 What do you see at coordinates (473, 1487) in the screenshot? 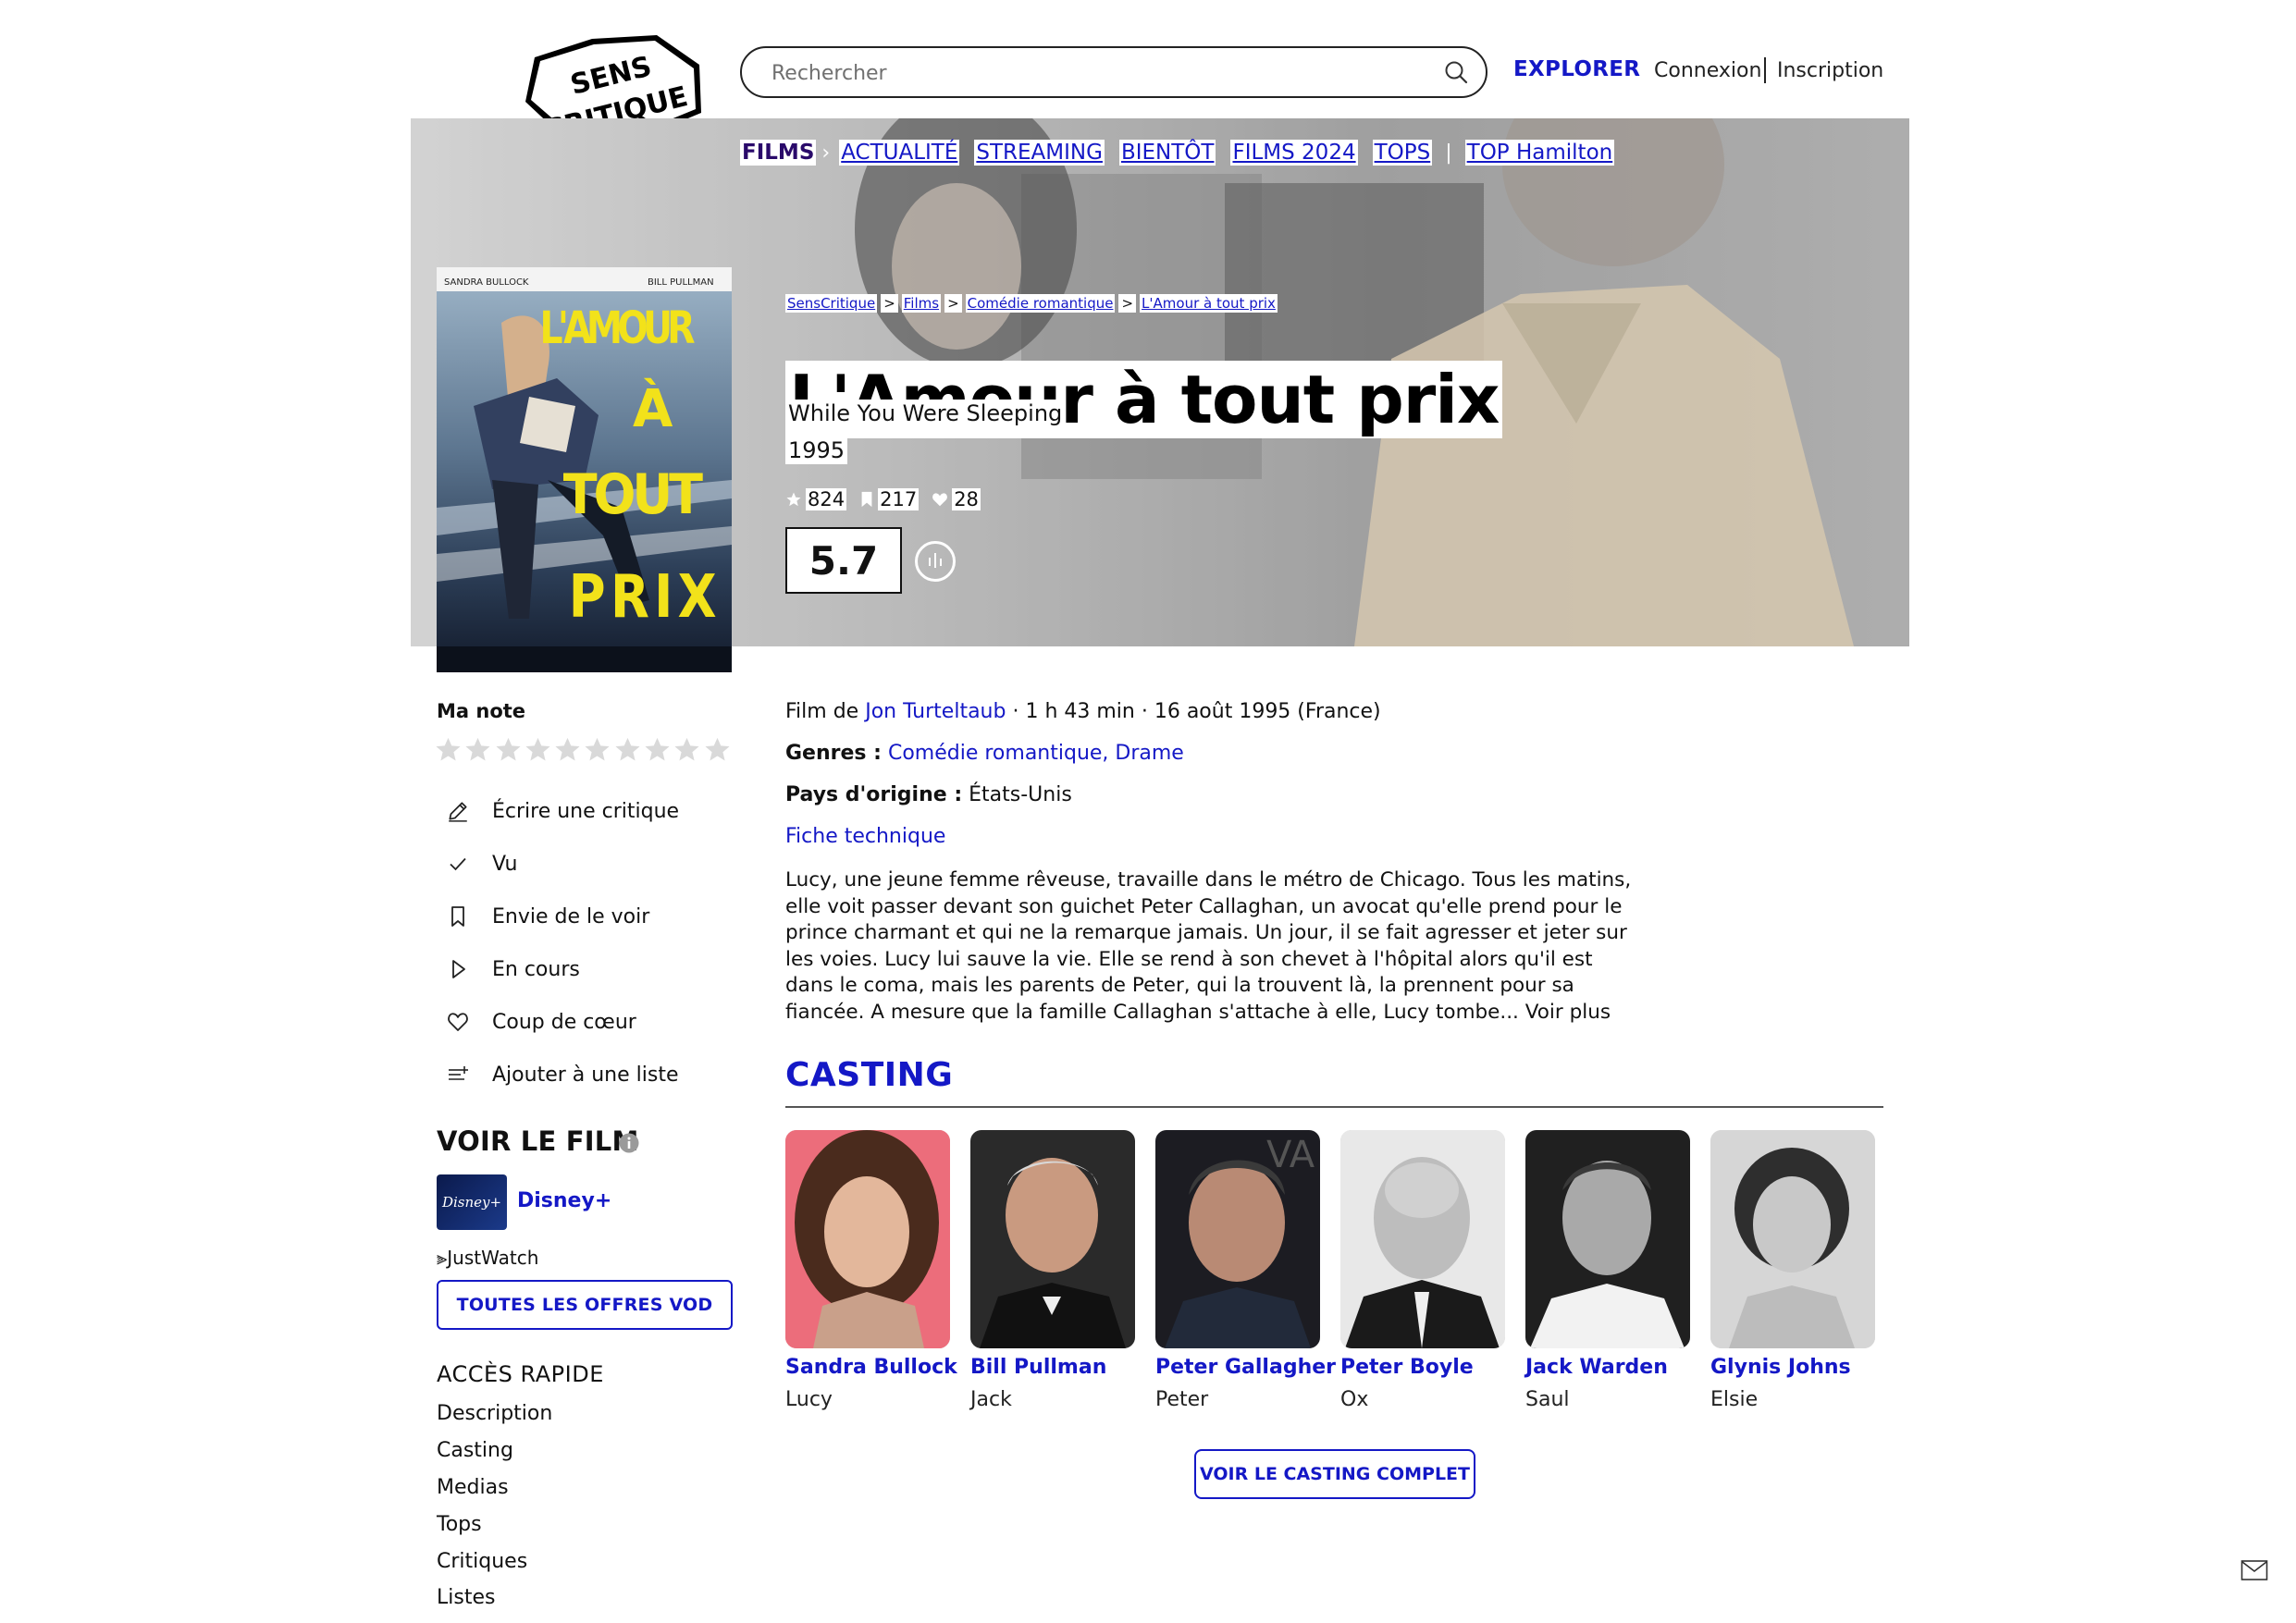
I see `quick-link-medias: Medias` at bounding box center [473, 1487].